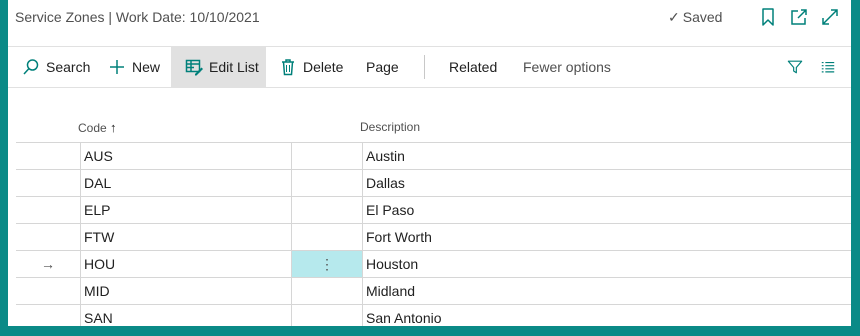 This screenshot has width=860, height=336. I want to click on code-header-label: Code, so click(92, 128).